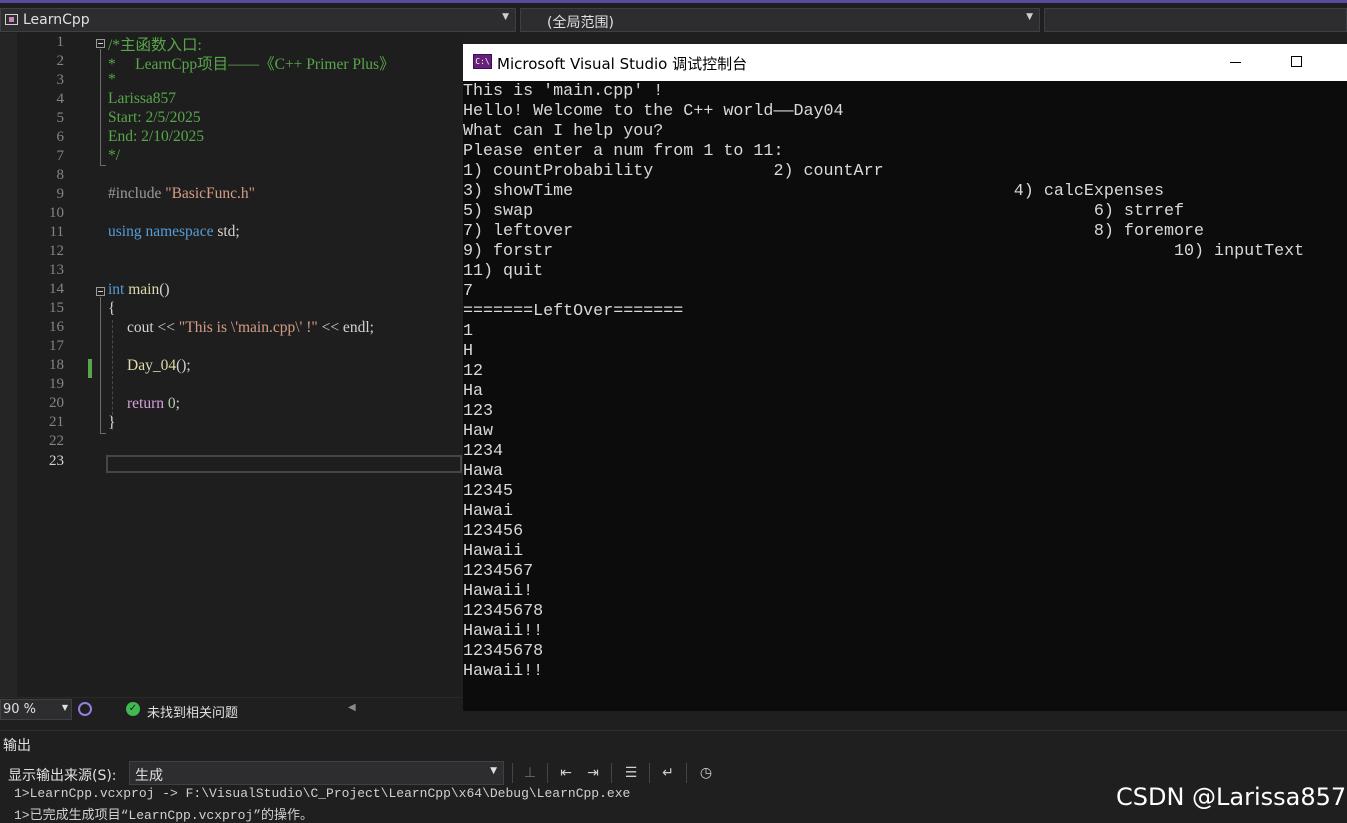 The height and width of the screenshot is (823, 1347). I want to click on console-line: 5) swap 6) strref, so click(824, 211).